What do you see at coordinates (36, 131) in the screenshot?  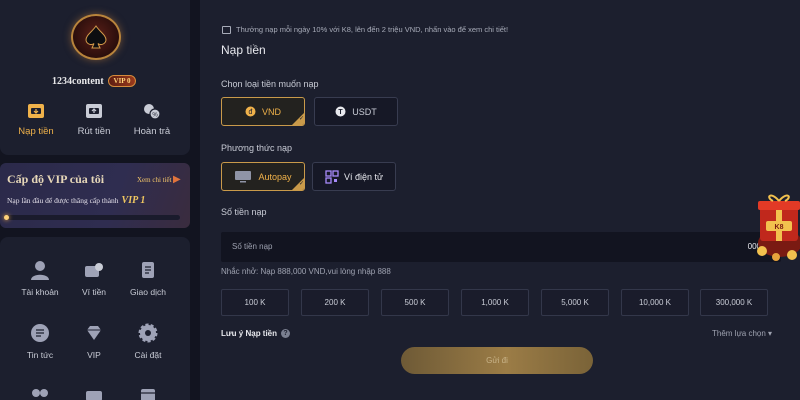 I see `quick-deposit-label: Nạp tiền` at bounding box center [36, 131].